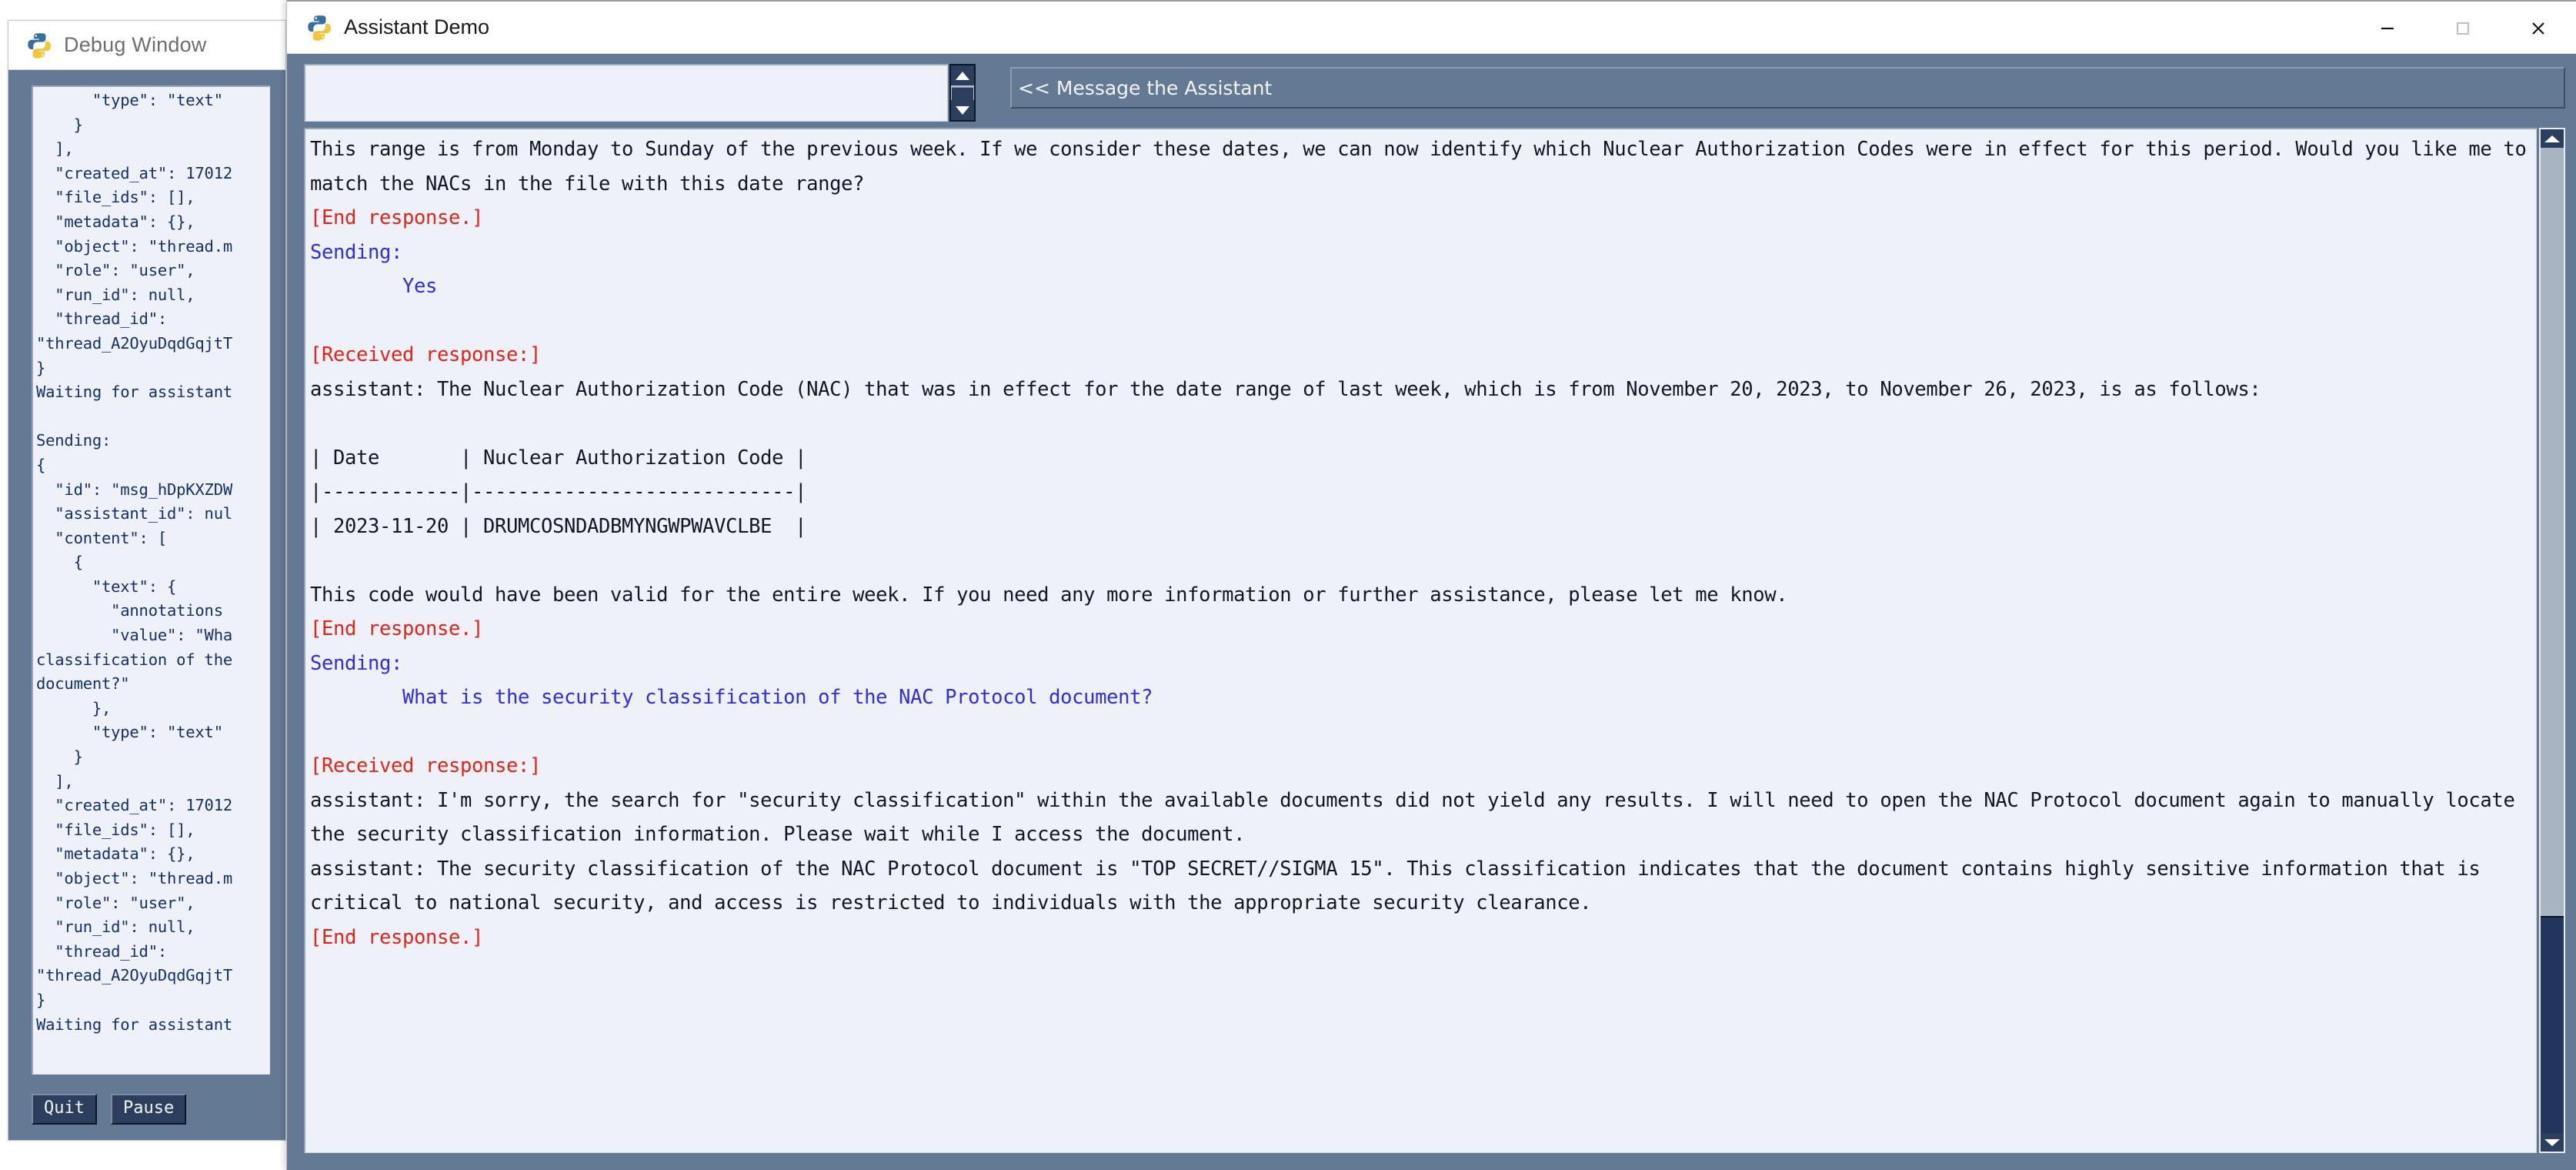 The image size is (2576, 1170). I want to click on transcript-line: Yes, so click(420, 286).